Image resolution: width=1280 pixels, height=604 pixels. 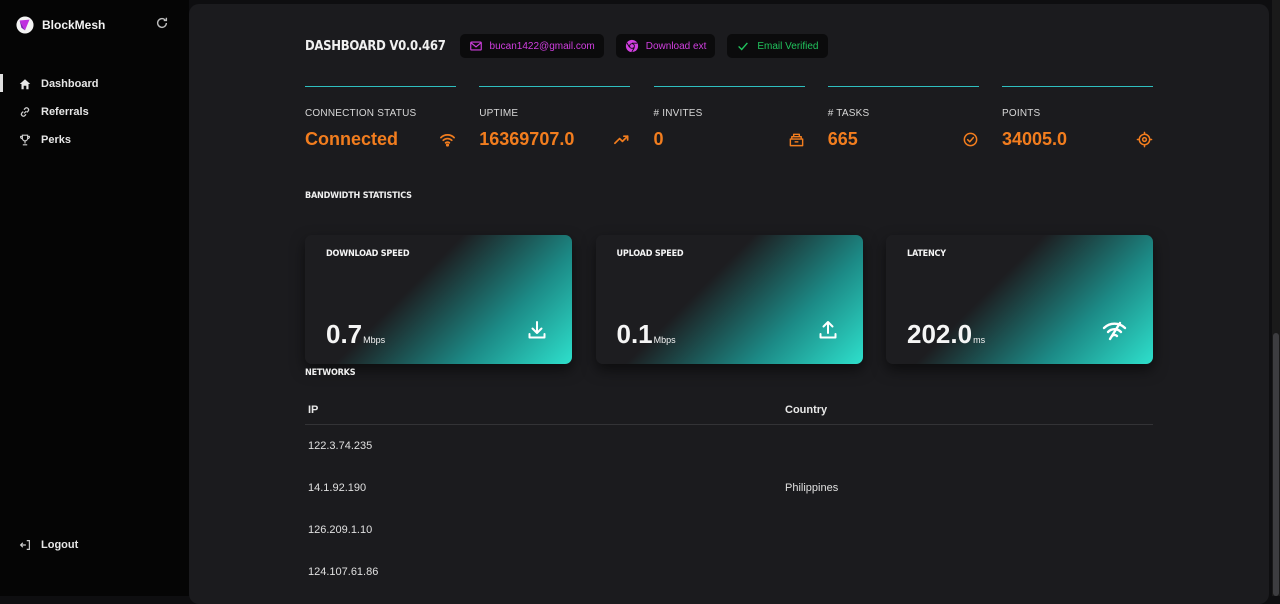 What do you see at coordinates (1019, 299) in the screenshot?
I see `card-latency: LATENCY 202.0ms` at bounding box center [1019, 299].